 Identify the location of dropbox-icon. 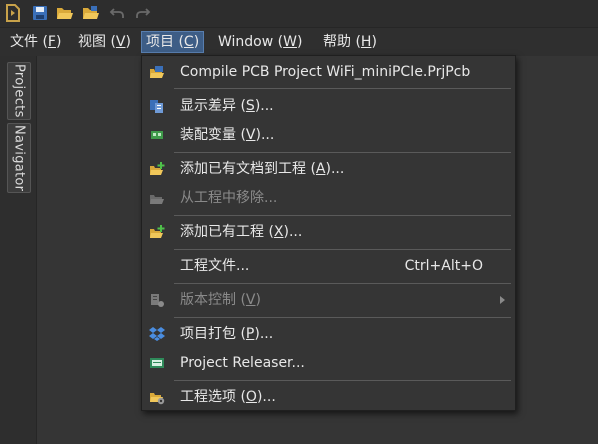
(157, 334).